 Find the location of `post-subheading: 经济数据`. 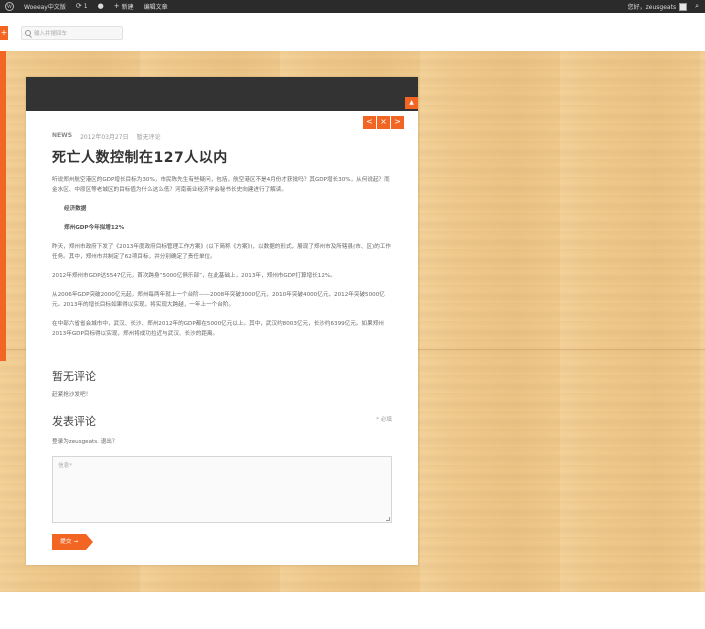

post-subheading: 经济数据 is located at coordinates (75, 208).